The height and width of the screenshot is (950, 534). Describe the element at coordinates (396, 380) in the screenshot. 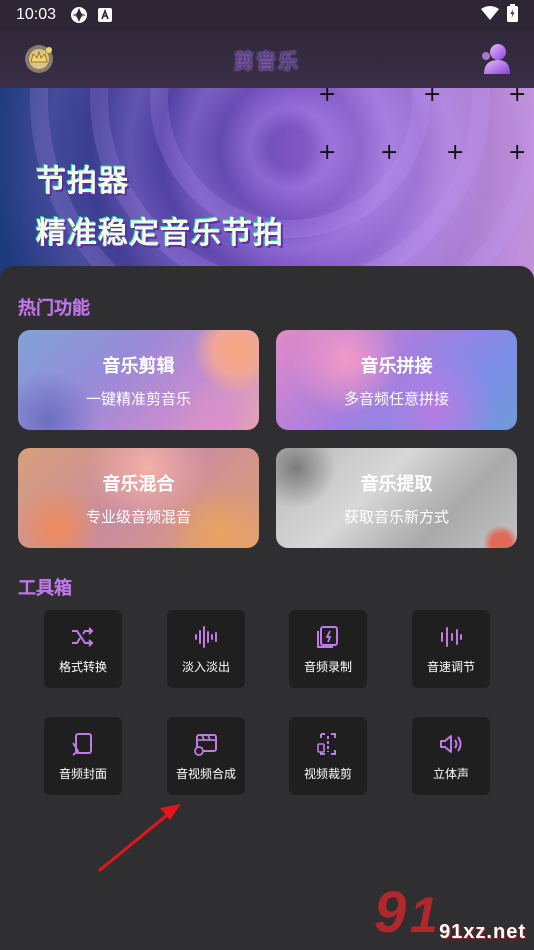

I see `card-music-join: 音乐拼接 多音频任意拼接` at that location.